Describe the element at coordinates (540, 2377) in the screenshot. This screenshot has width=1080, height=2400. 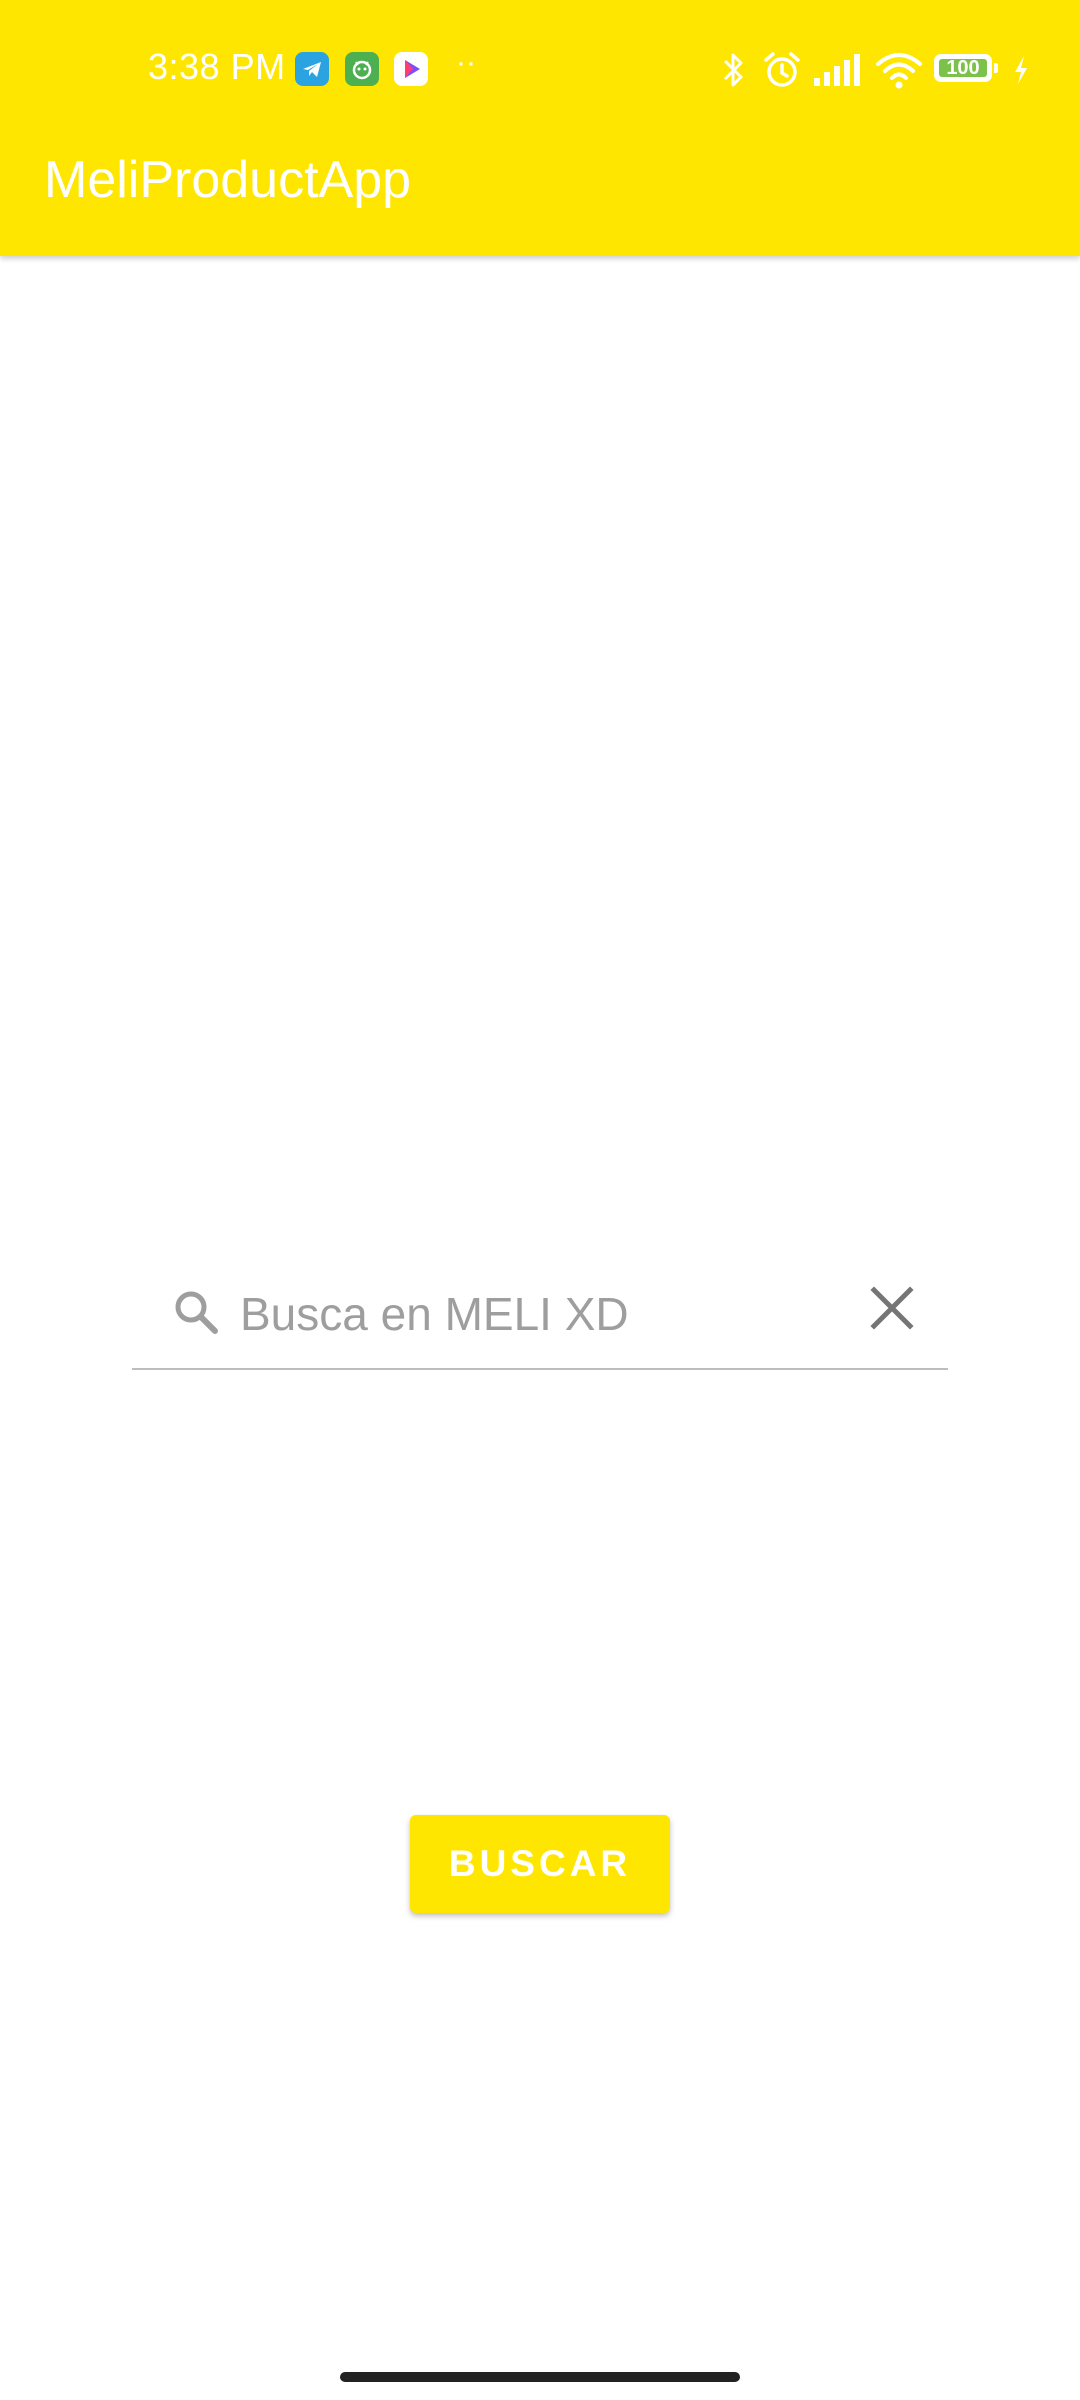
I see `home-gesture-bar` at that location.